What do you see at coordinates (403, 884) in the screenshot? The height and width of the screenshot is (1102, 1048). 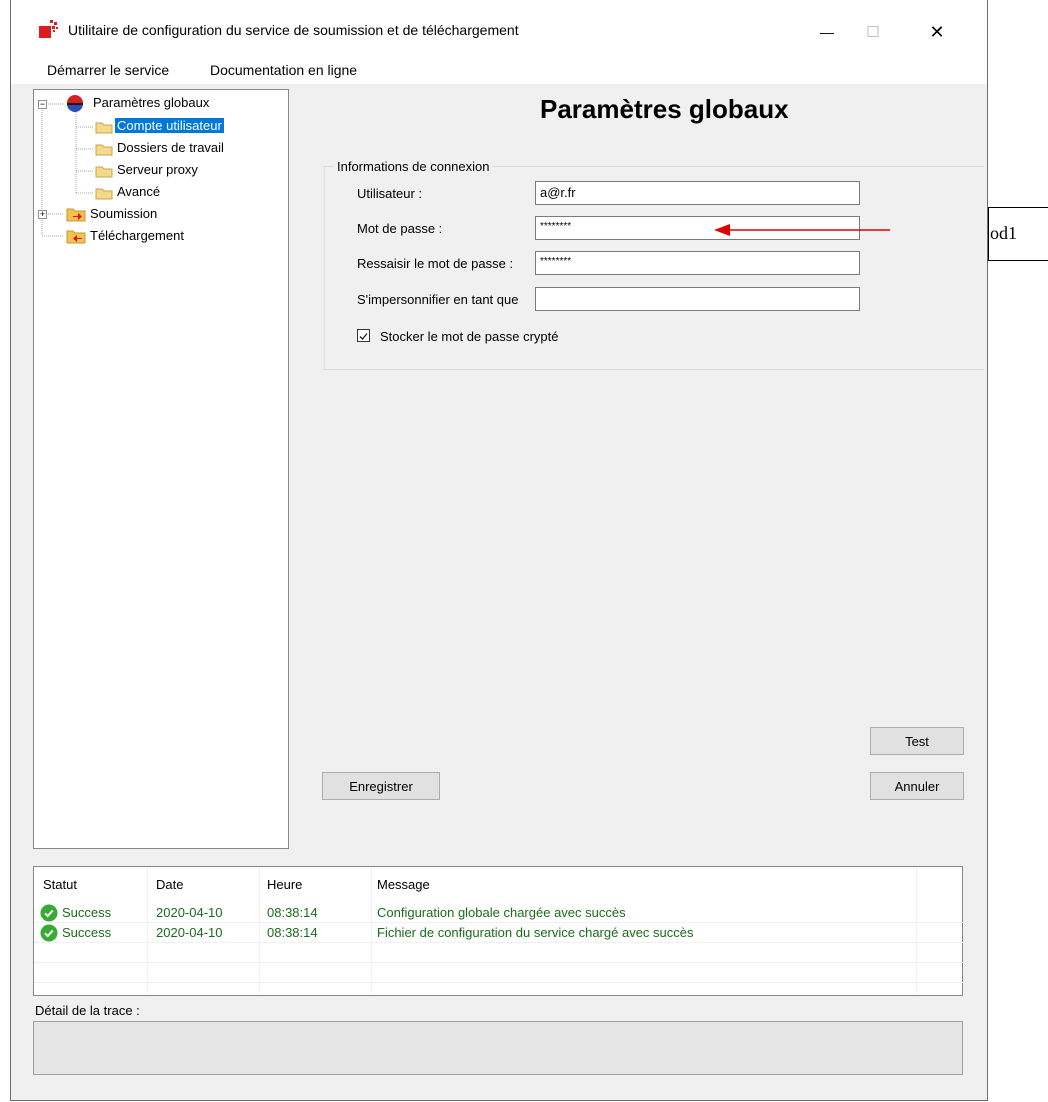 I see `header-message: Message` at bounding box center [403, 884].